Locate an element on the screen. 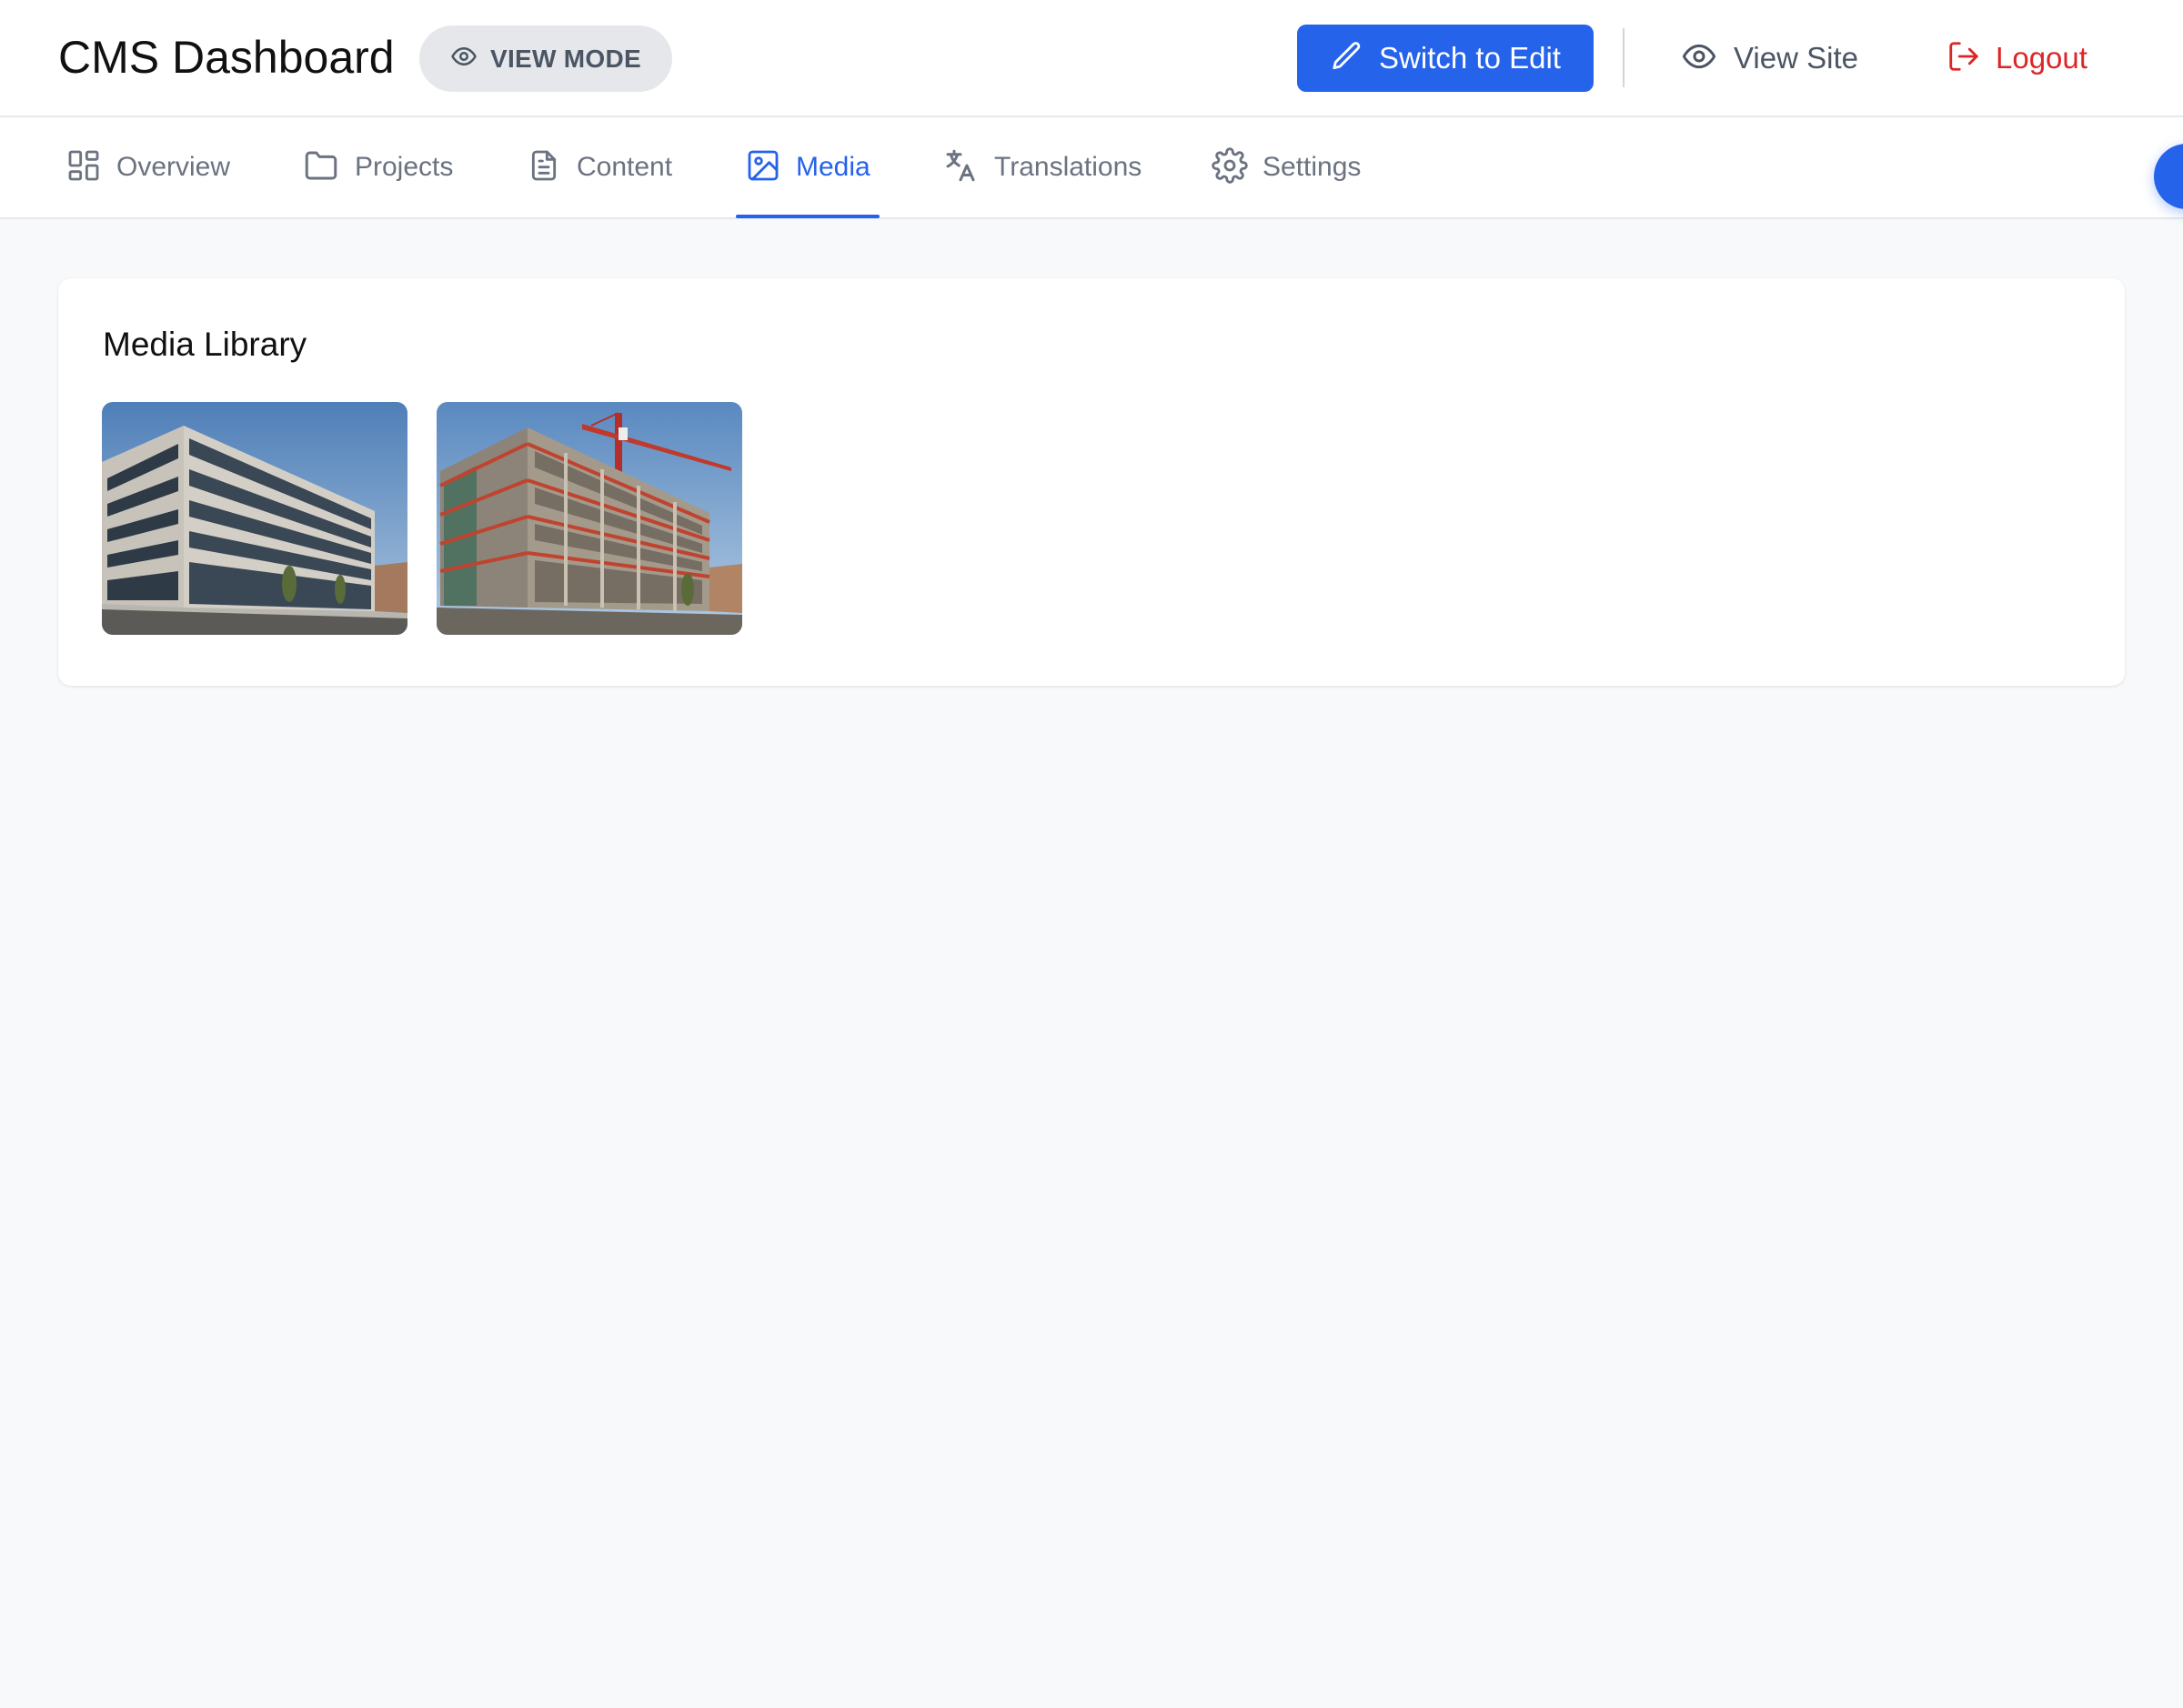 This screenshot has width=2183, height=1708. folder-icon is located at coordinates (321, 167).